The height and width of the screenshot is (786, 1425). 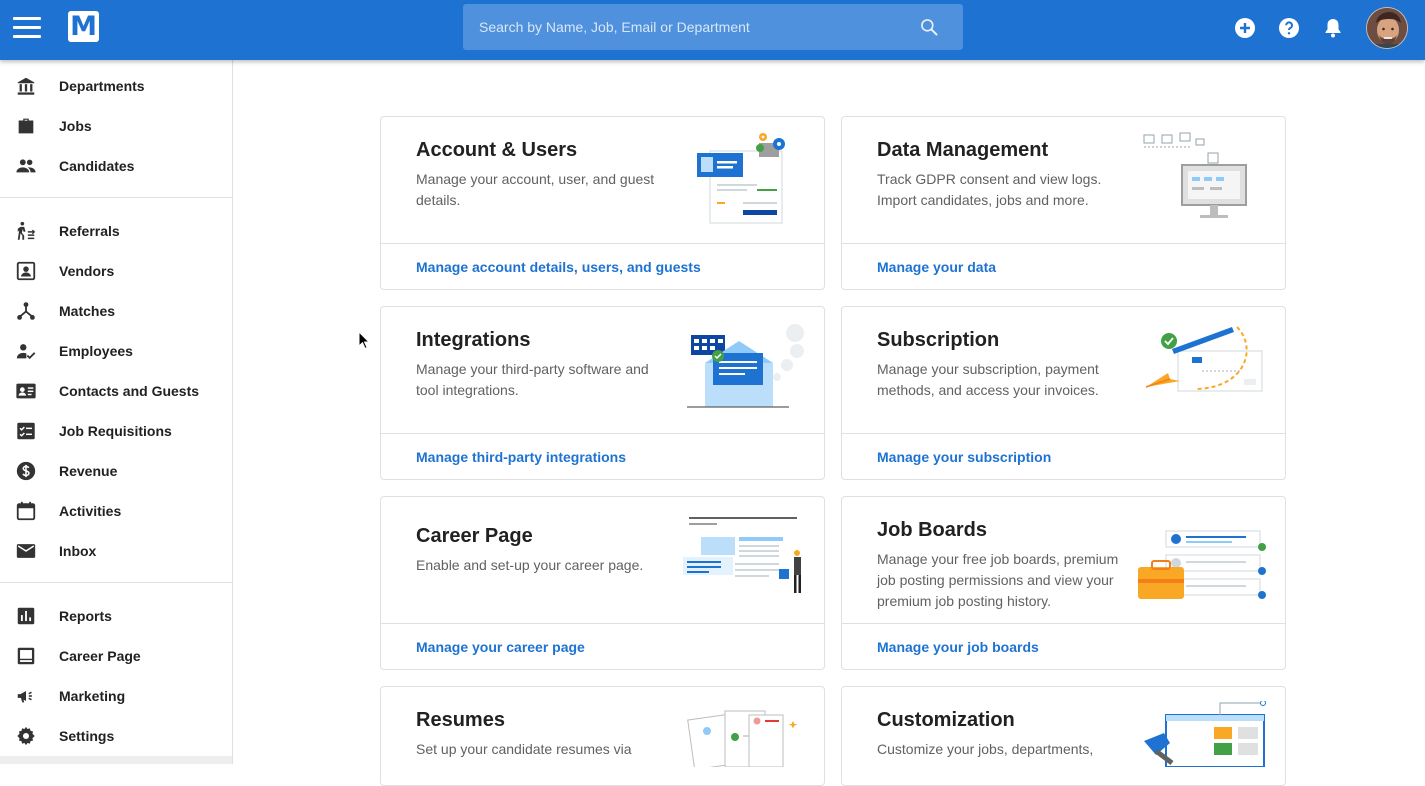 I want to click on search-input, so click(x=683, y=27).